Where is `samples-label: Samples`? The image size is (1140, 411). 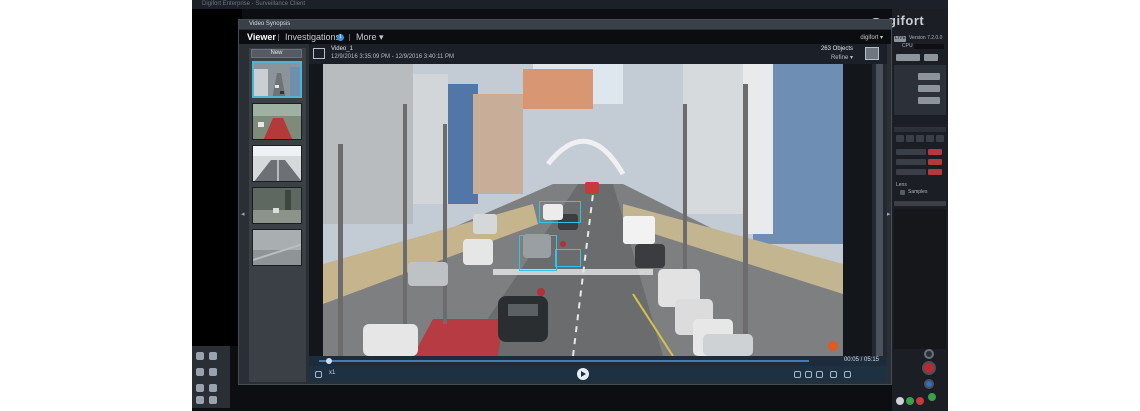
samples-label: Samples is located at coordinates (918, 192).